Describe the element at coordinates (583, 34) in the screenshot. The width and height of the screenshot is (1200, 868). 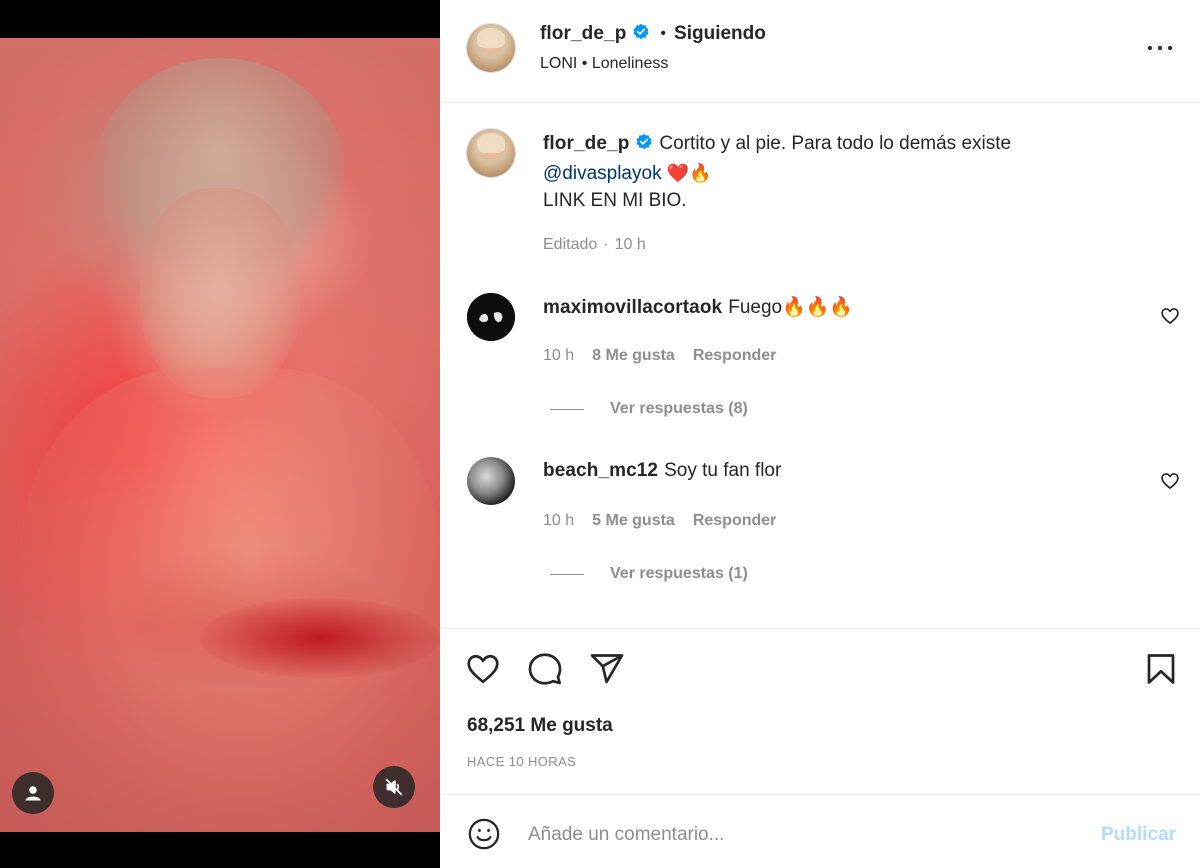
I see `author-username: flor_de_p` at that location.